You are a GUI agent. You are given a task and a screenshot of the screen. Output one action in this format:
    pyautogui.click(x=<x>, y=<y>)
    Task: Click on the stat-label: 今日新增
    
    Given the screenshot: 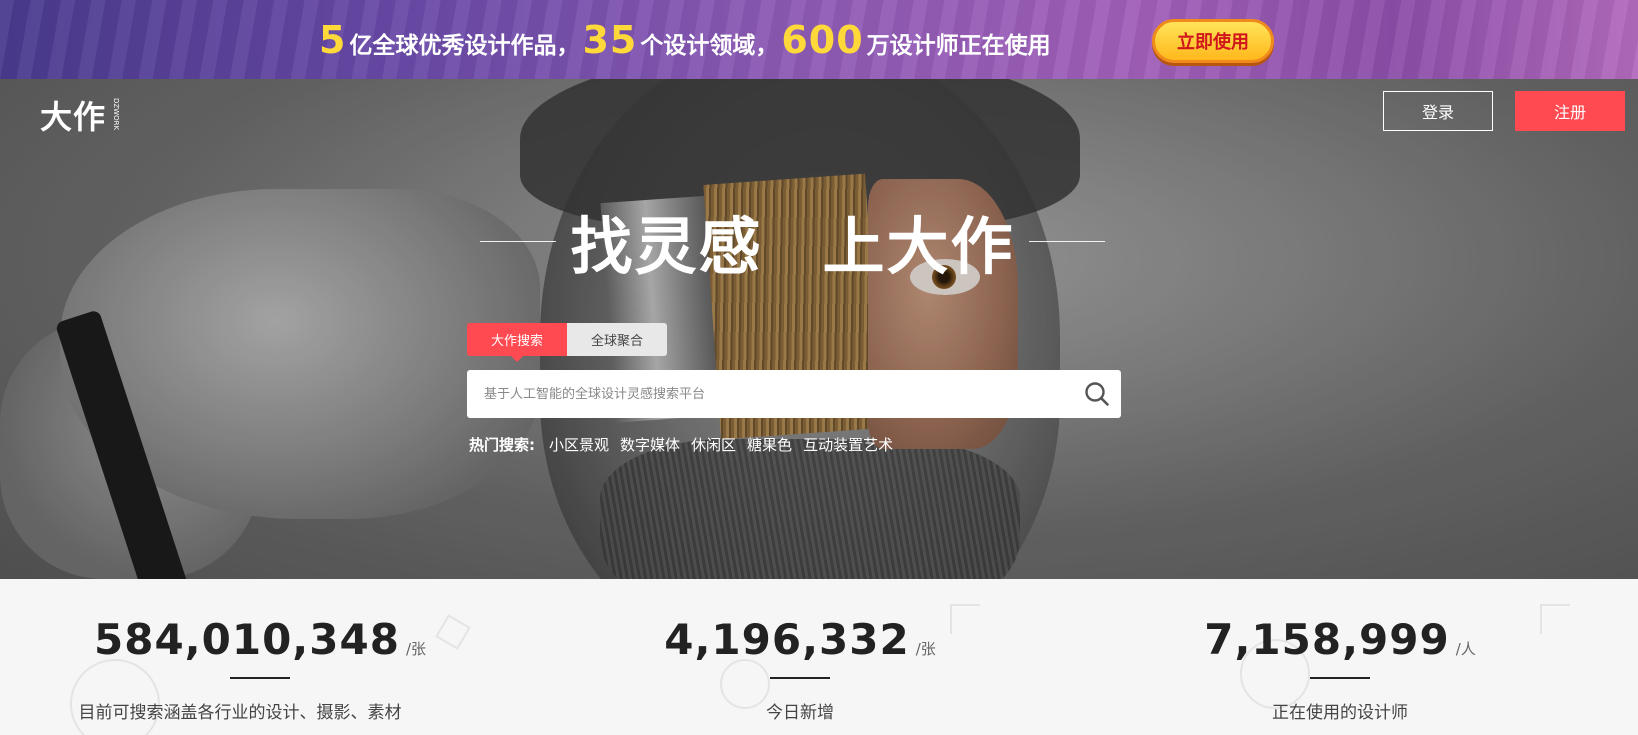 What is the action you would take?
    pyautogui.click(x=800, y=713)
    